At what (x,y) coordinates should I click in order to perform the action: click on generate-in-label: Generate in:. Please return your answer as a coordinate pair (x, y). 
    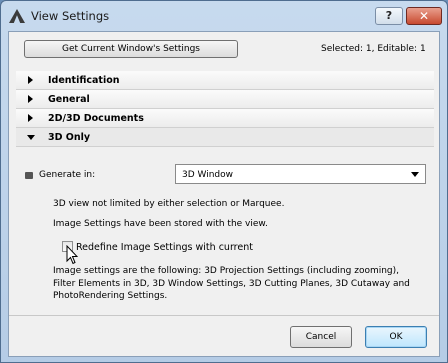
    Looking at the image, I should click on (67, 175).